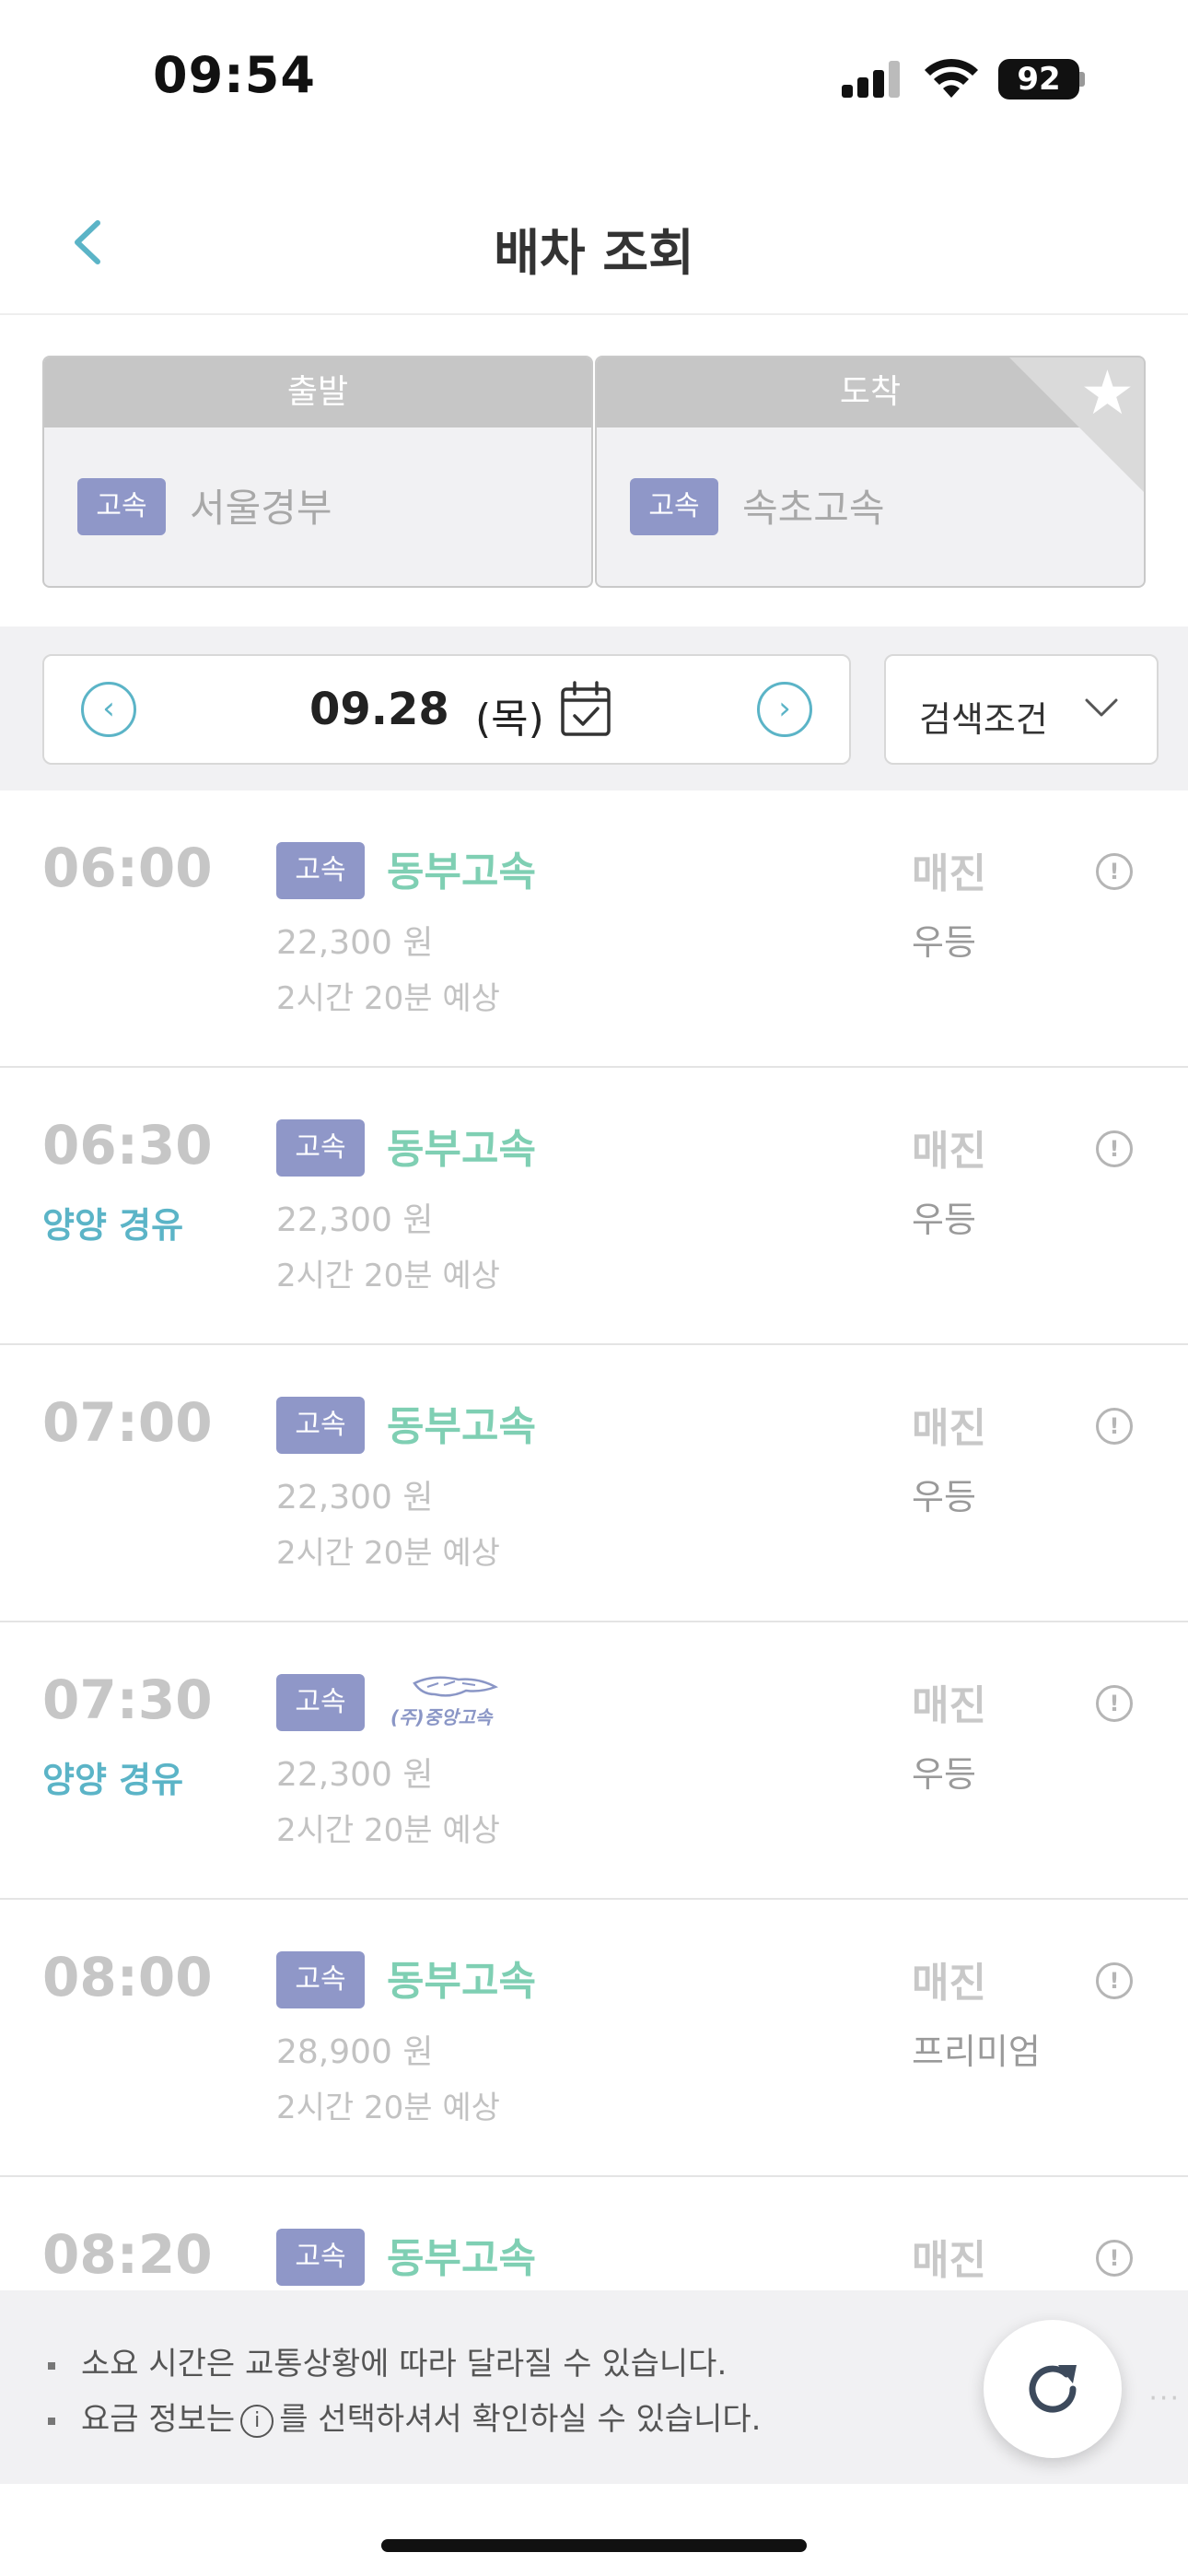 The width and height of the screenshot is (1188, 2576). What do you see at coordinates (674, 506) in the screenshot?
I see `arrival-badge: 고속` at bounding box center [674, 506].